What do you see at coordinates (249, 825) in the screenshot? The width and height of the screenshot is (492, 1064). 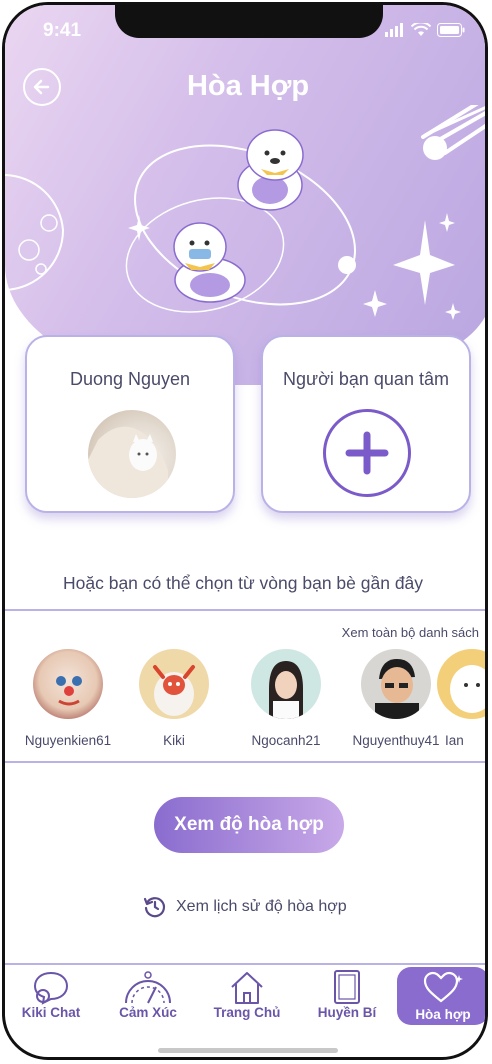 I see `view-compatibility-button: Xem độ hòa hợp` at bounding box center [249, 825].